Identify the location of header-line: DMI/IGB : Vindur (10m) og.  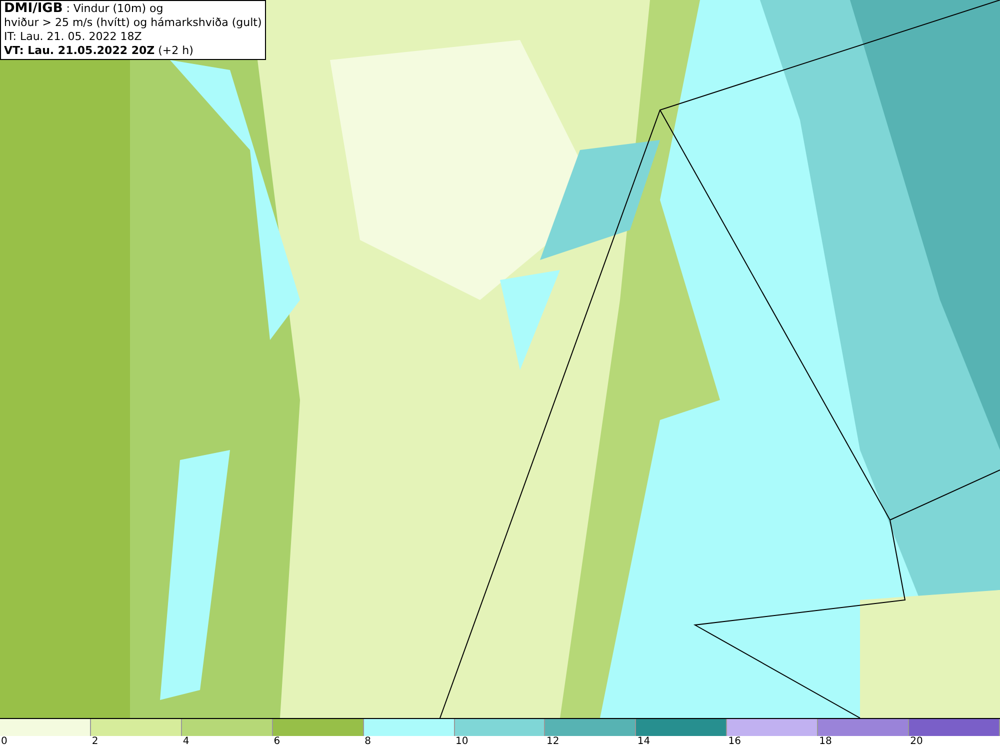
(84, 9).